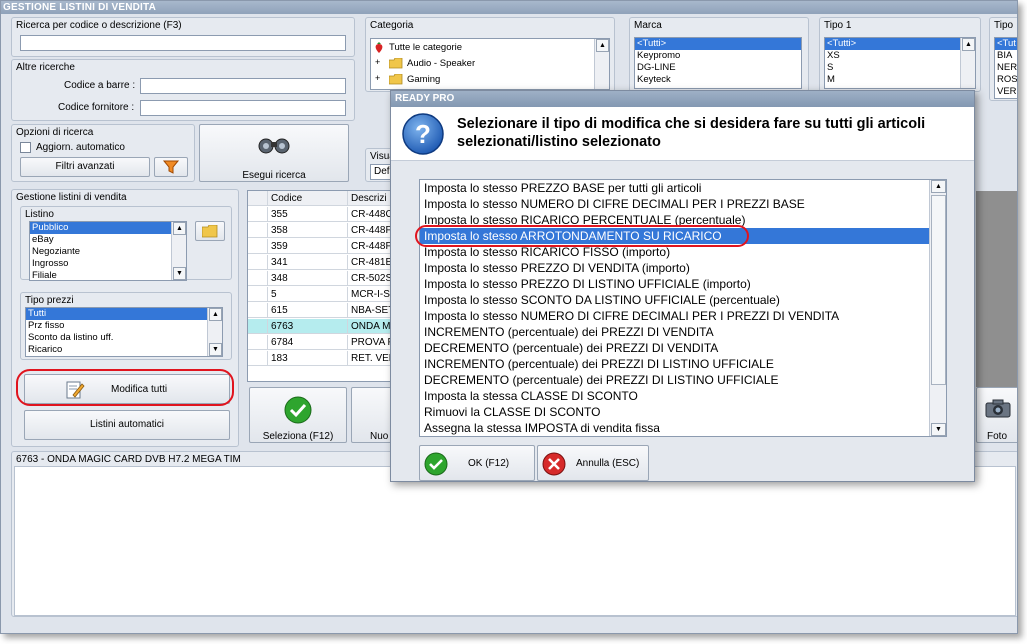  Describe the element at coordinates (108, 275) in the screenshot. I see `list-item: Filiale` at that location.